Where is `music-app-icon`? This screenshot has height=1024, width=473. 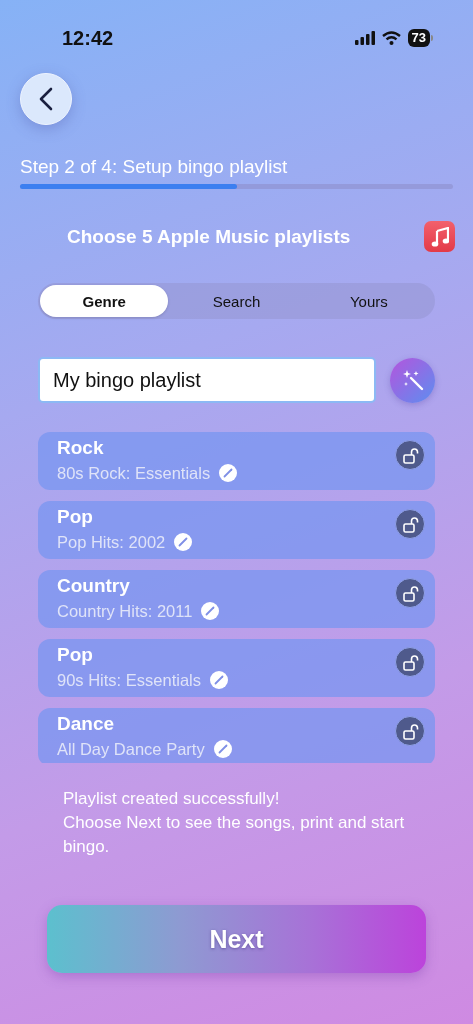 music-app-icon is located at coordinates (439, 236).